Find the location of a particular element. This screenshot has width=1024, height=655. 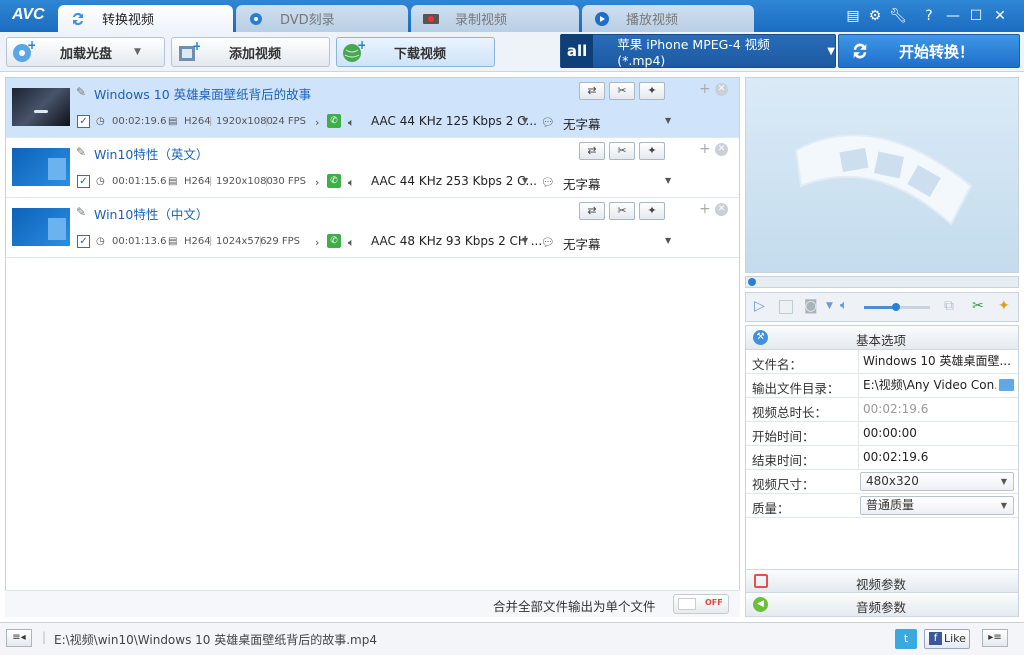

video-preview is located at coordinates (882, 175).